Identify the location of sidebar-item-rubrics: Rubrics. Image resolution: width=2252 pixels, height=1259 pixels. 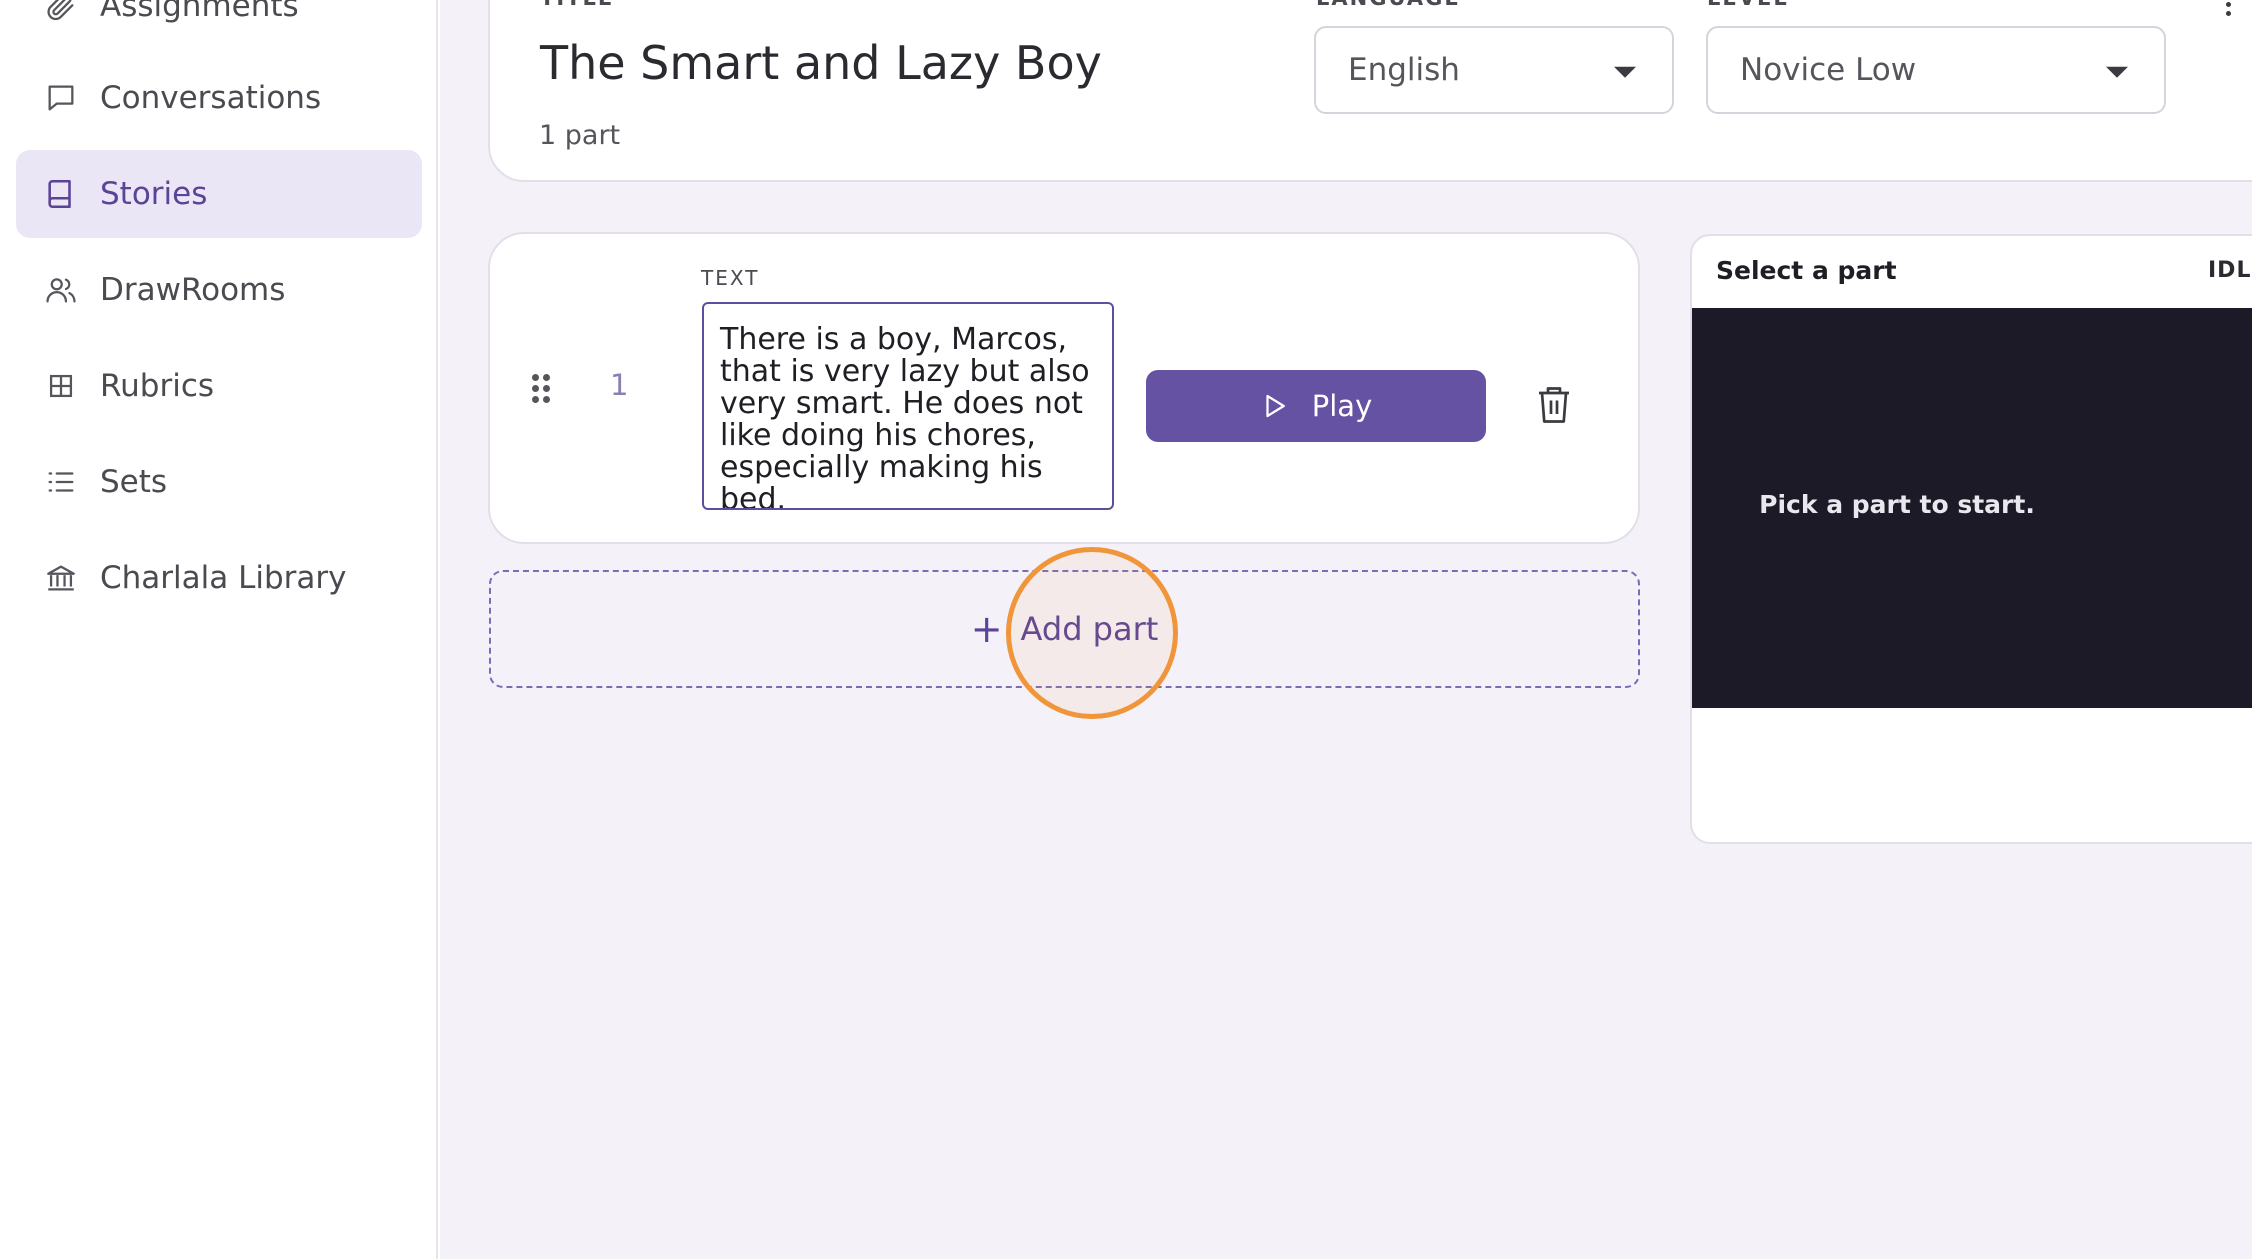
(219, 386).